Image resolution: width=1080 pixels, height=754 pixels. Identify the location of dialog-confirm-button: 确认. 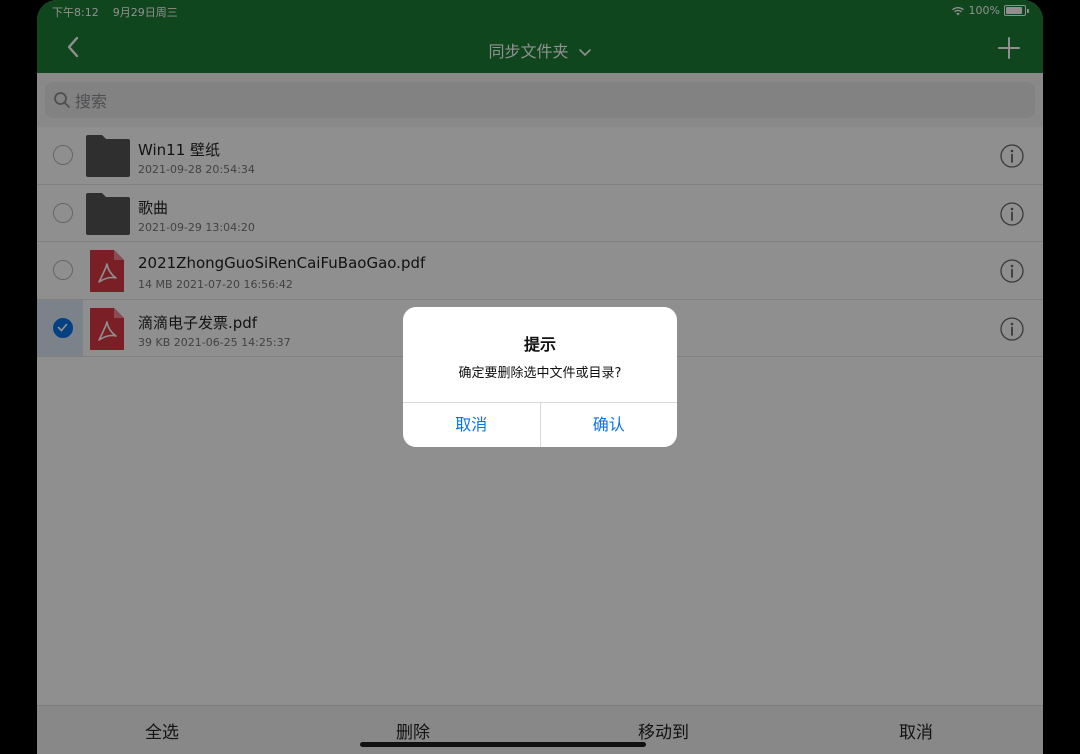
(608, 425).